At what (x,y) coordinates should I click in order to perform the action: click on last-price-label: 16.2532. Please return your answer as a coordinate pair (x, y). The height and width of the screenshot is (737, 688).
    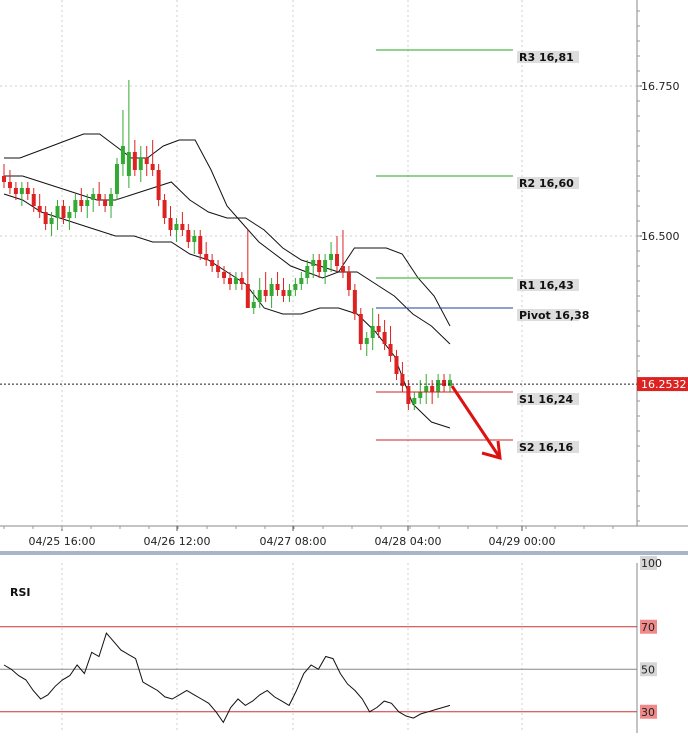
    Looking at the image, I should click on (664, 384).